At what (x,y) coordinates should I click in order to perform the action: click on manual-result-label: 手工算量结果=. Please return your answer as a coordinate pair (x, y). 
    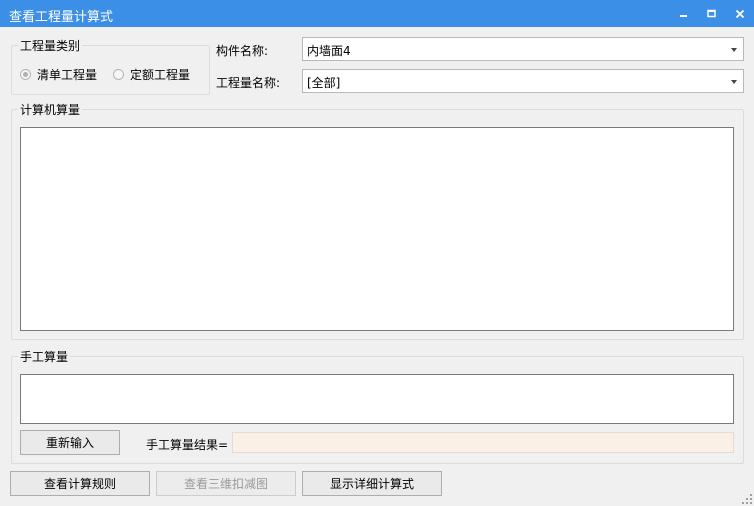
    Looking at the image, I should click on (187, 445).